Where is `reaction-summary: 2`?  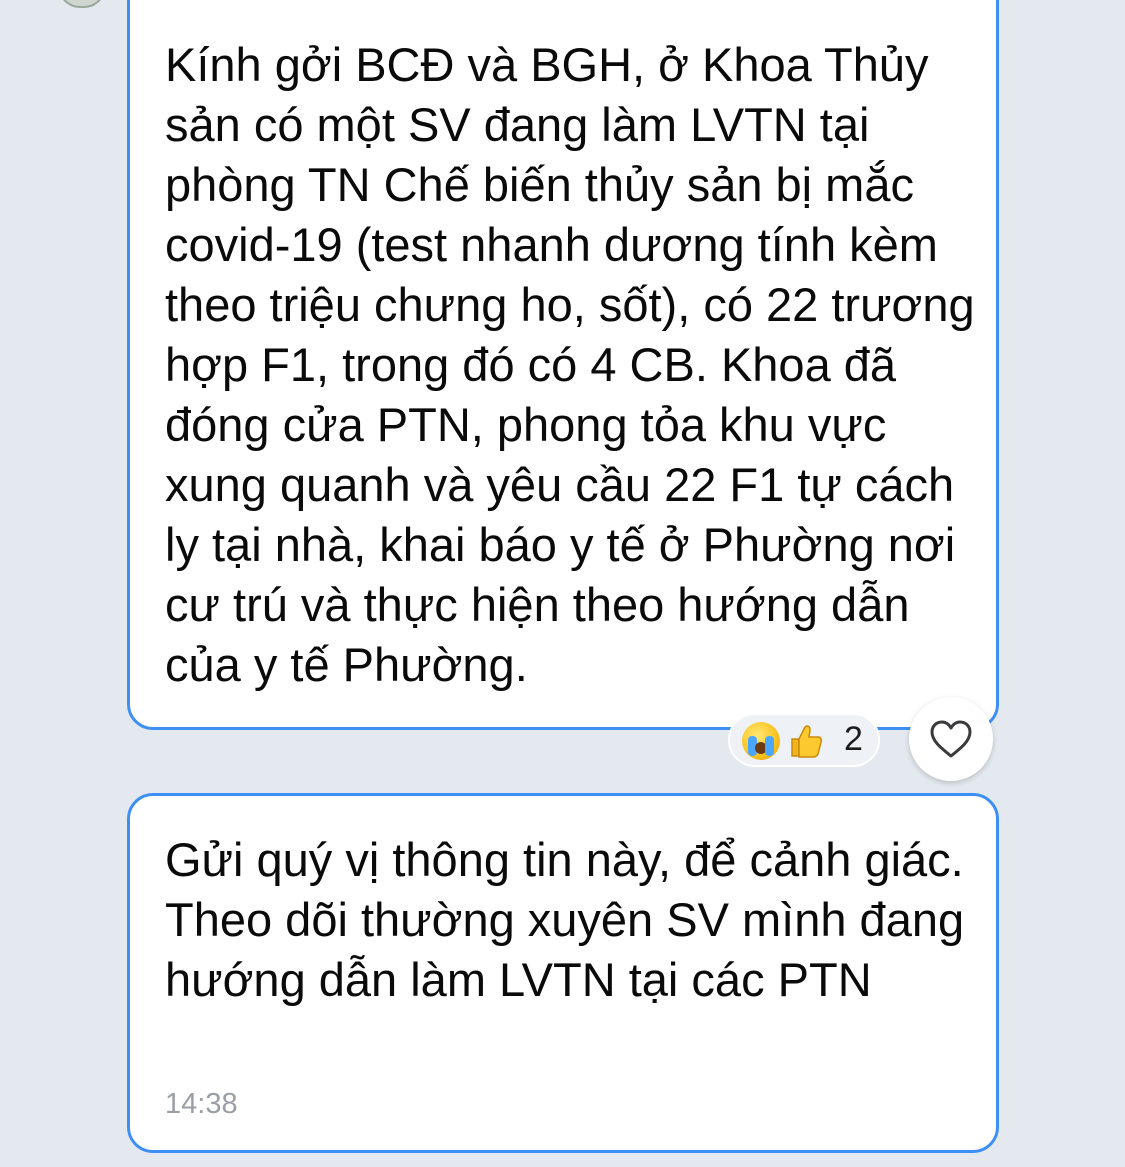
reaction-summary: 2 is located at coordinates (804, 740).